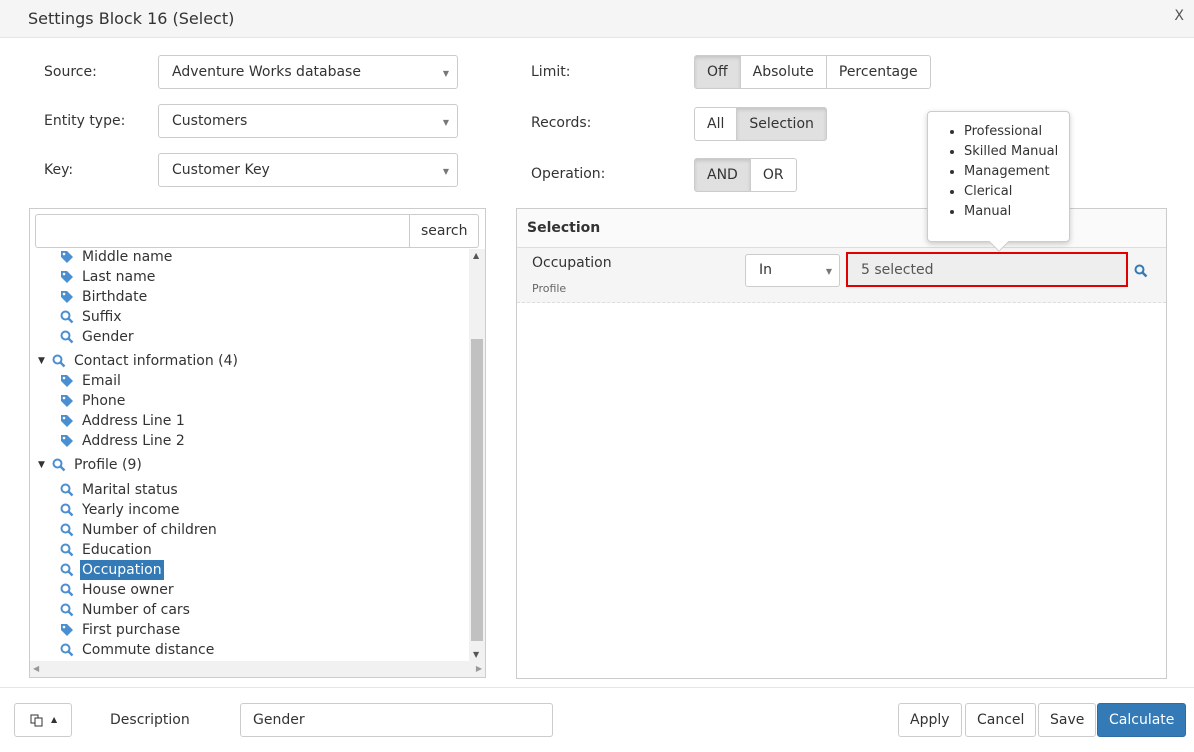 The width and height of the screenshot is (1194, 752). What do you see at coordinates (245, 297) in the screenshot?
I see `tree-item: Birthdate` at bounding box center [245, 297].